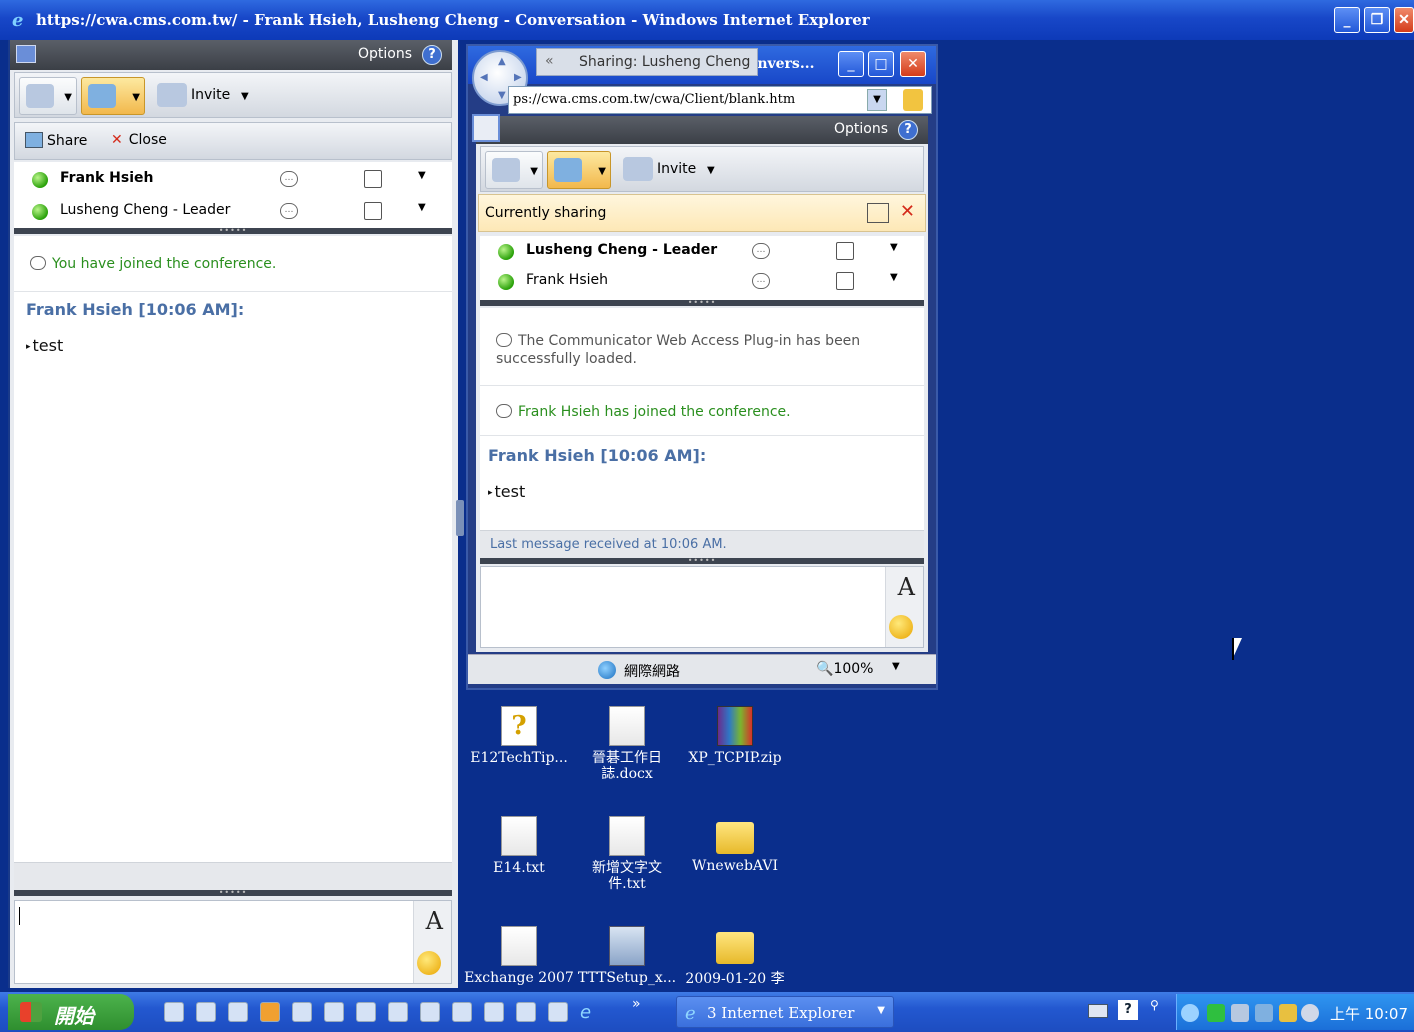  I want to click on zoom-value: 100%, so click(853, 669).